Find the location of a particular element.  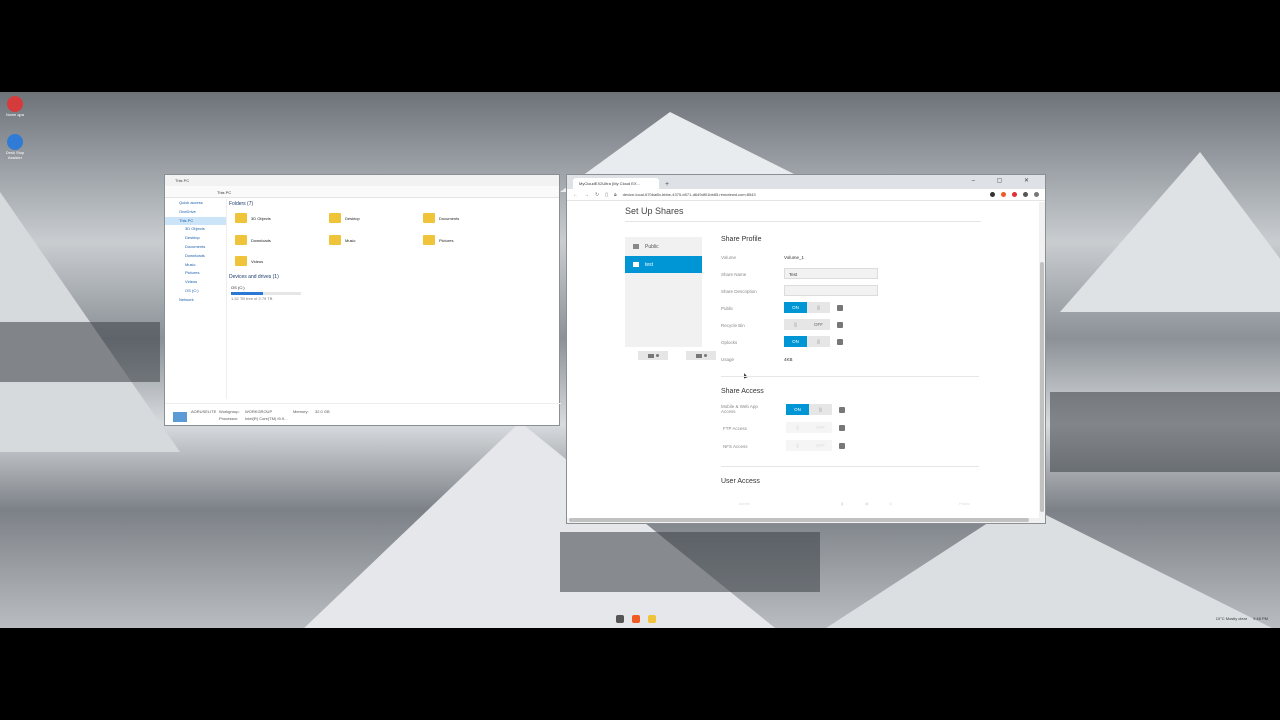

user-access-title: User Access is located at coordinates (740, 481).